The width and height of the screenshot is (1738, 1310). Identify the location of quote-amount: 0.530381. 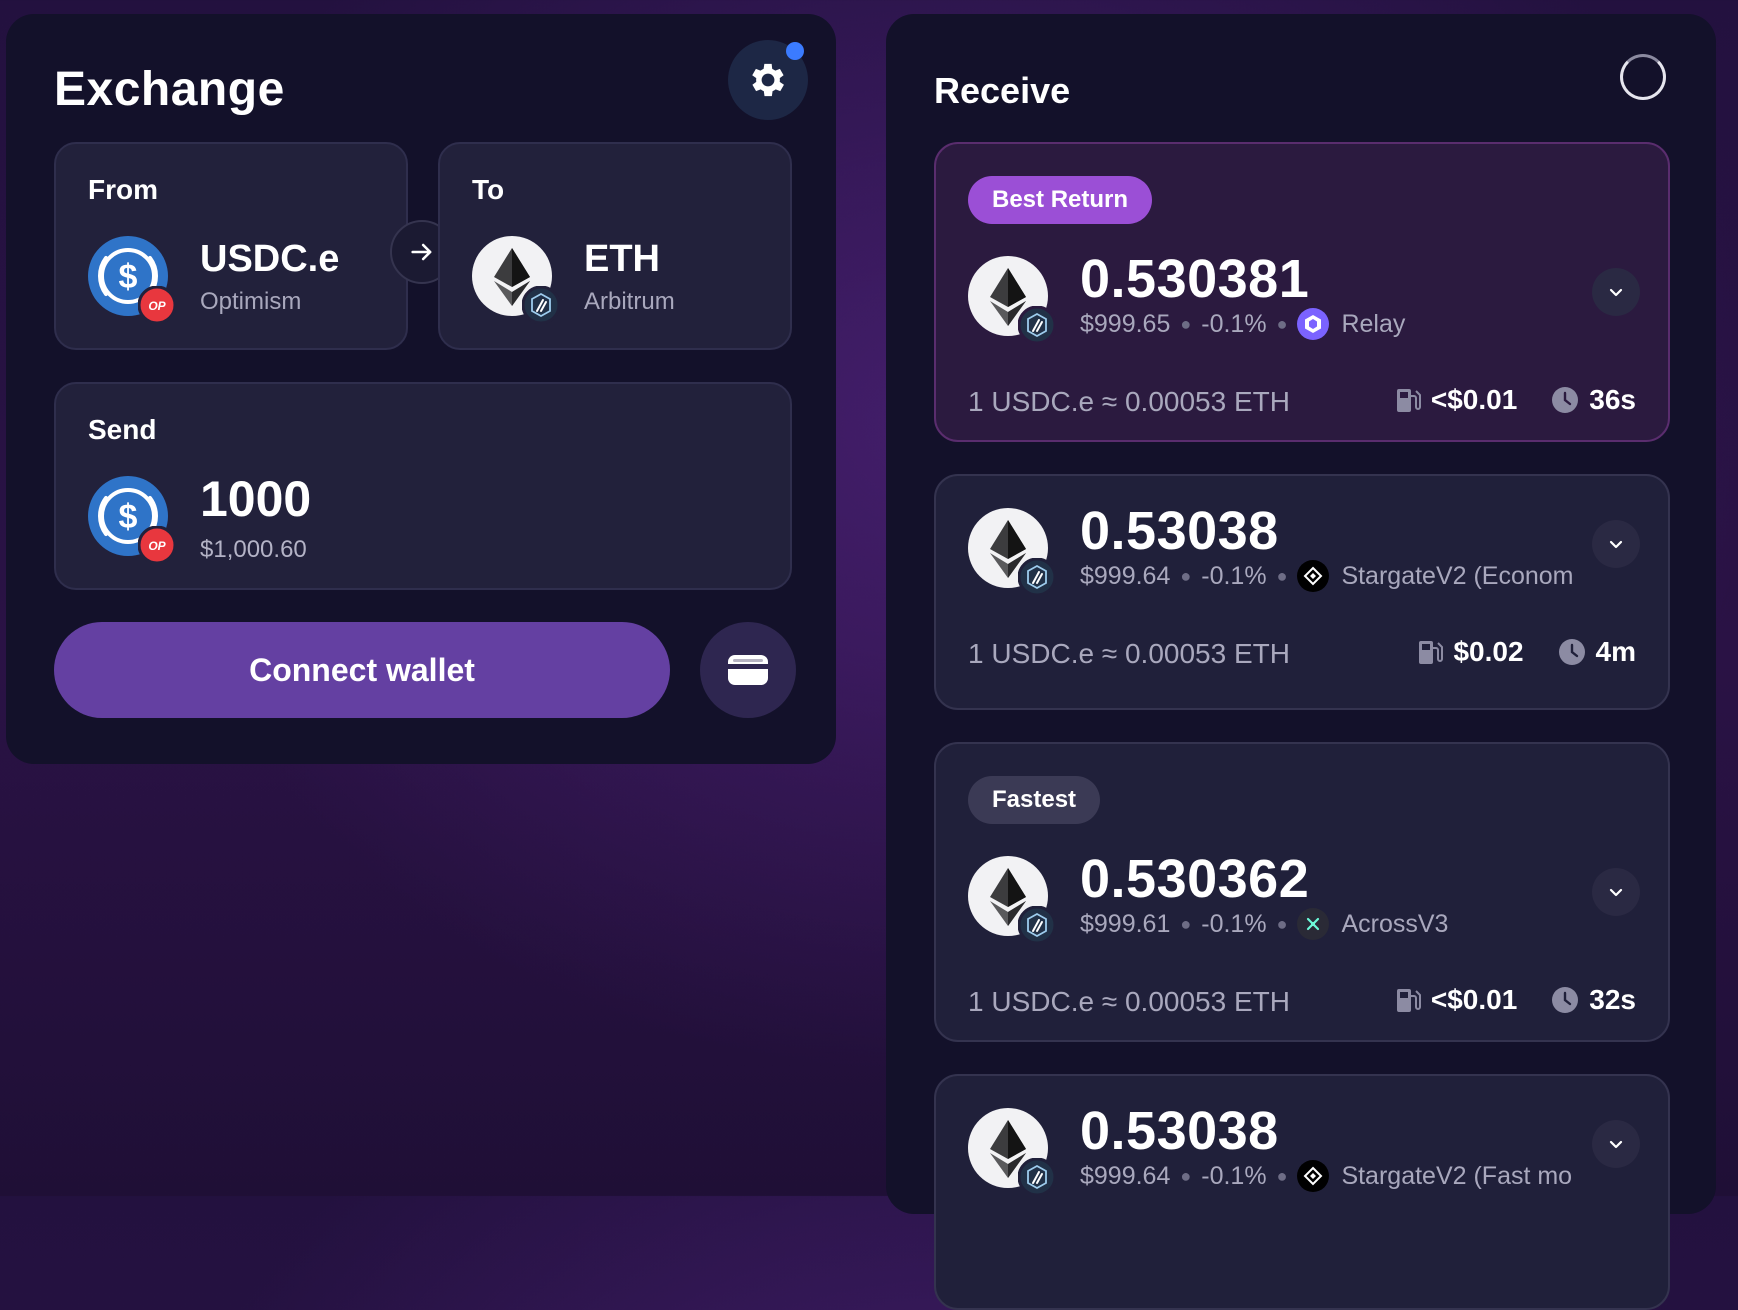
(1195, 279).